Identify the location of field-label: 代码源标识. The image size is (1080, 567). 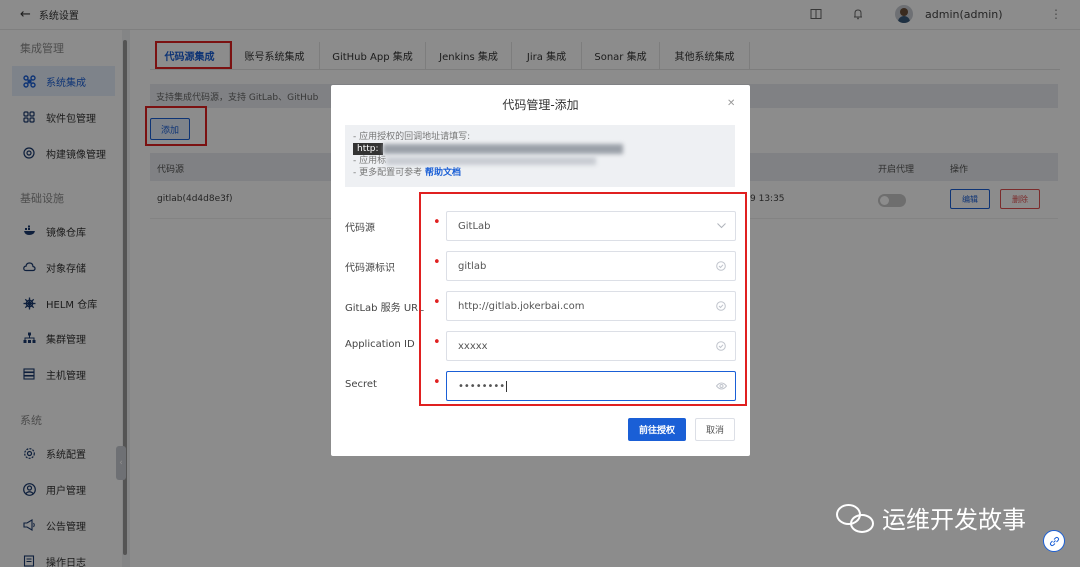
(370, 268).